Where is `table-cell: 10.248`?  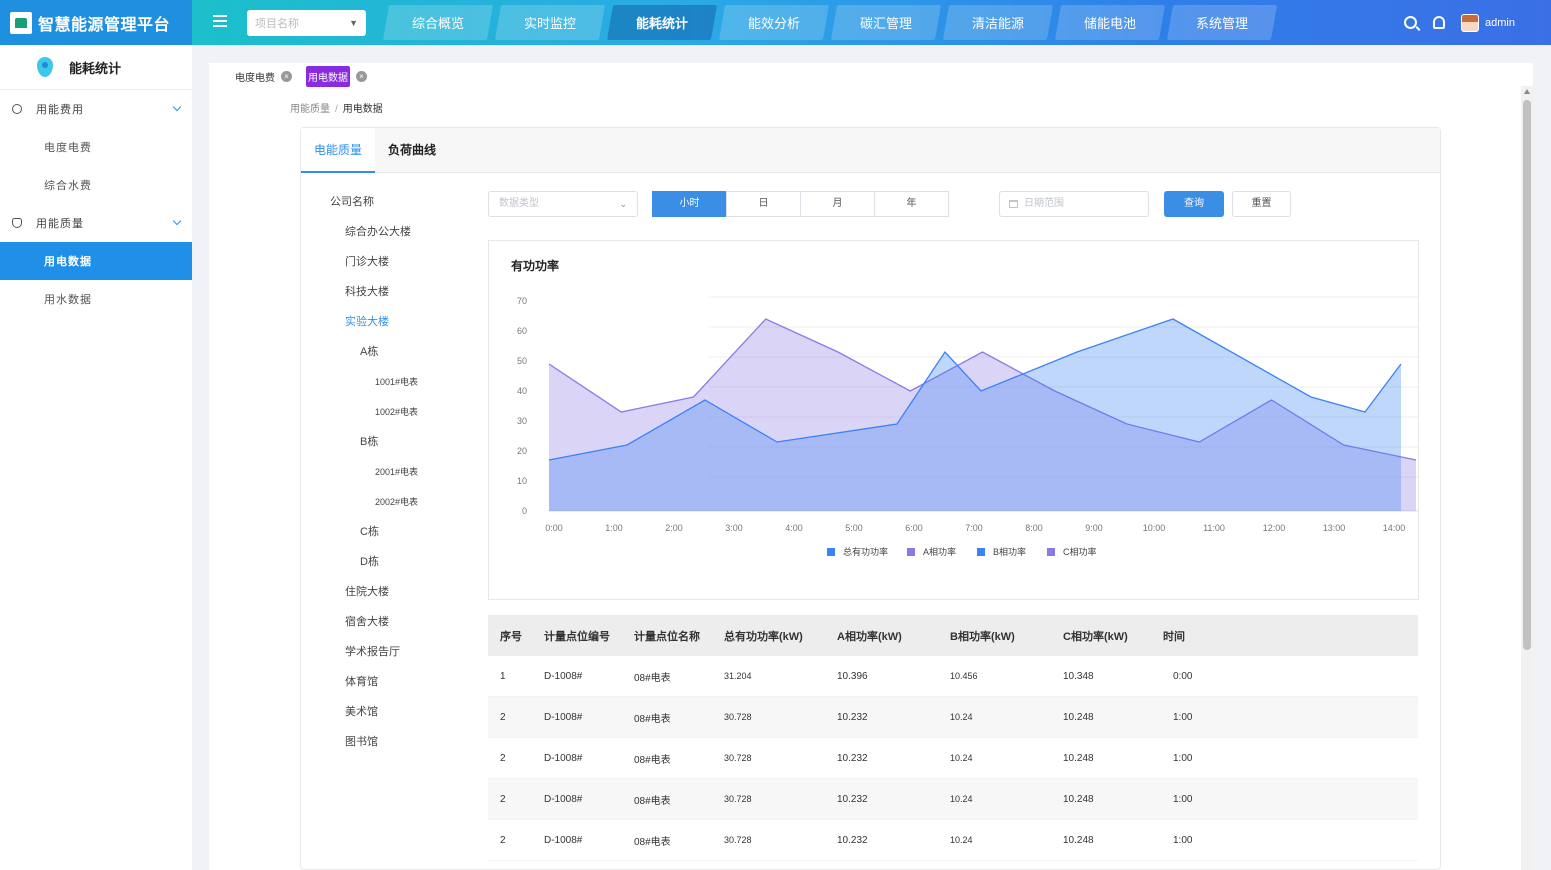 table-cell: 10.248 is located at coordinates (1078, 758).